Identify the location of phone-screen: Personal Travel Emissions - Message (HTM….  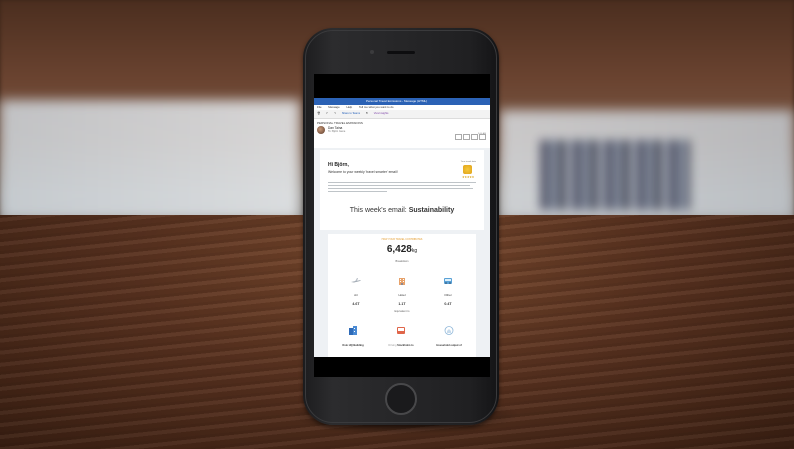
(402, 225).